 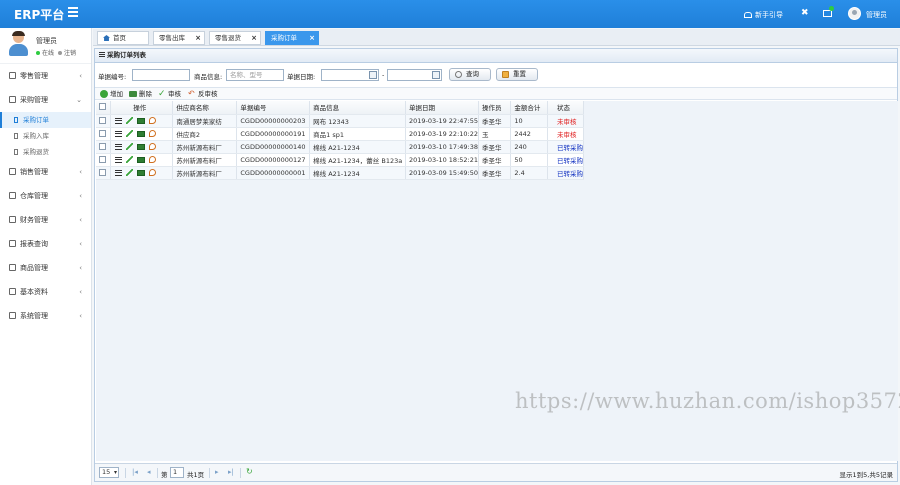 I want to click on logout-link: 注销, so click(x=70, y=53).